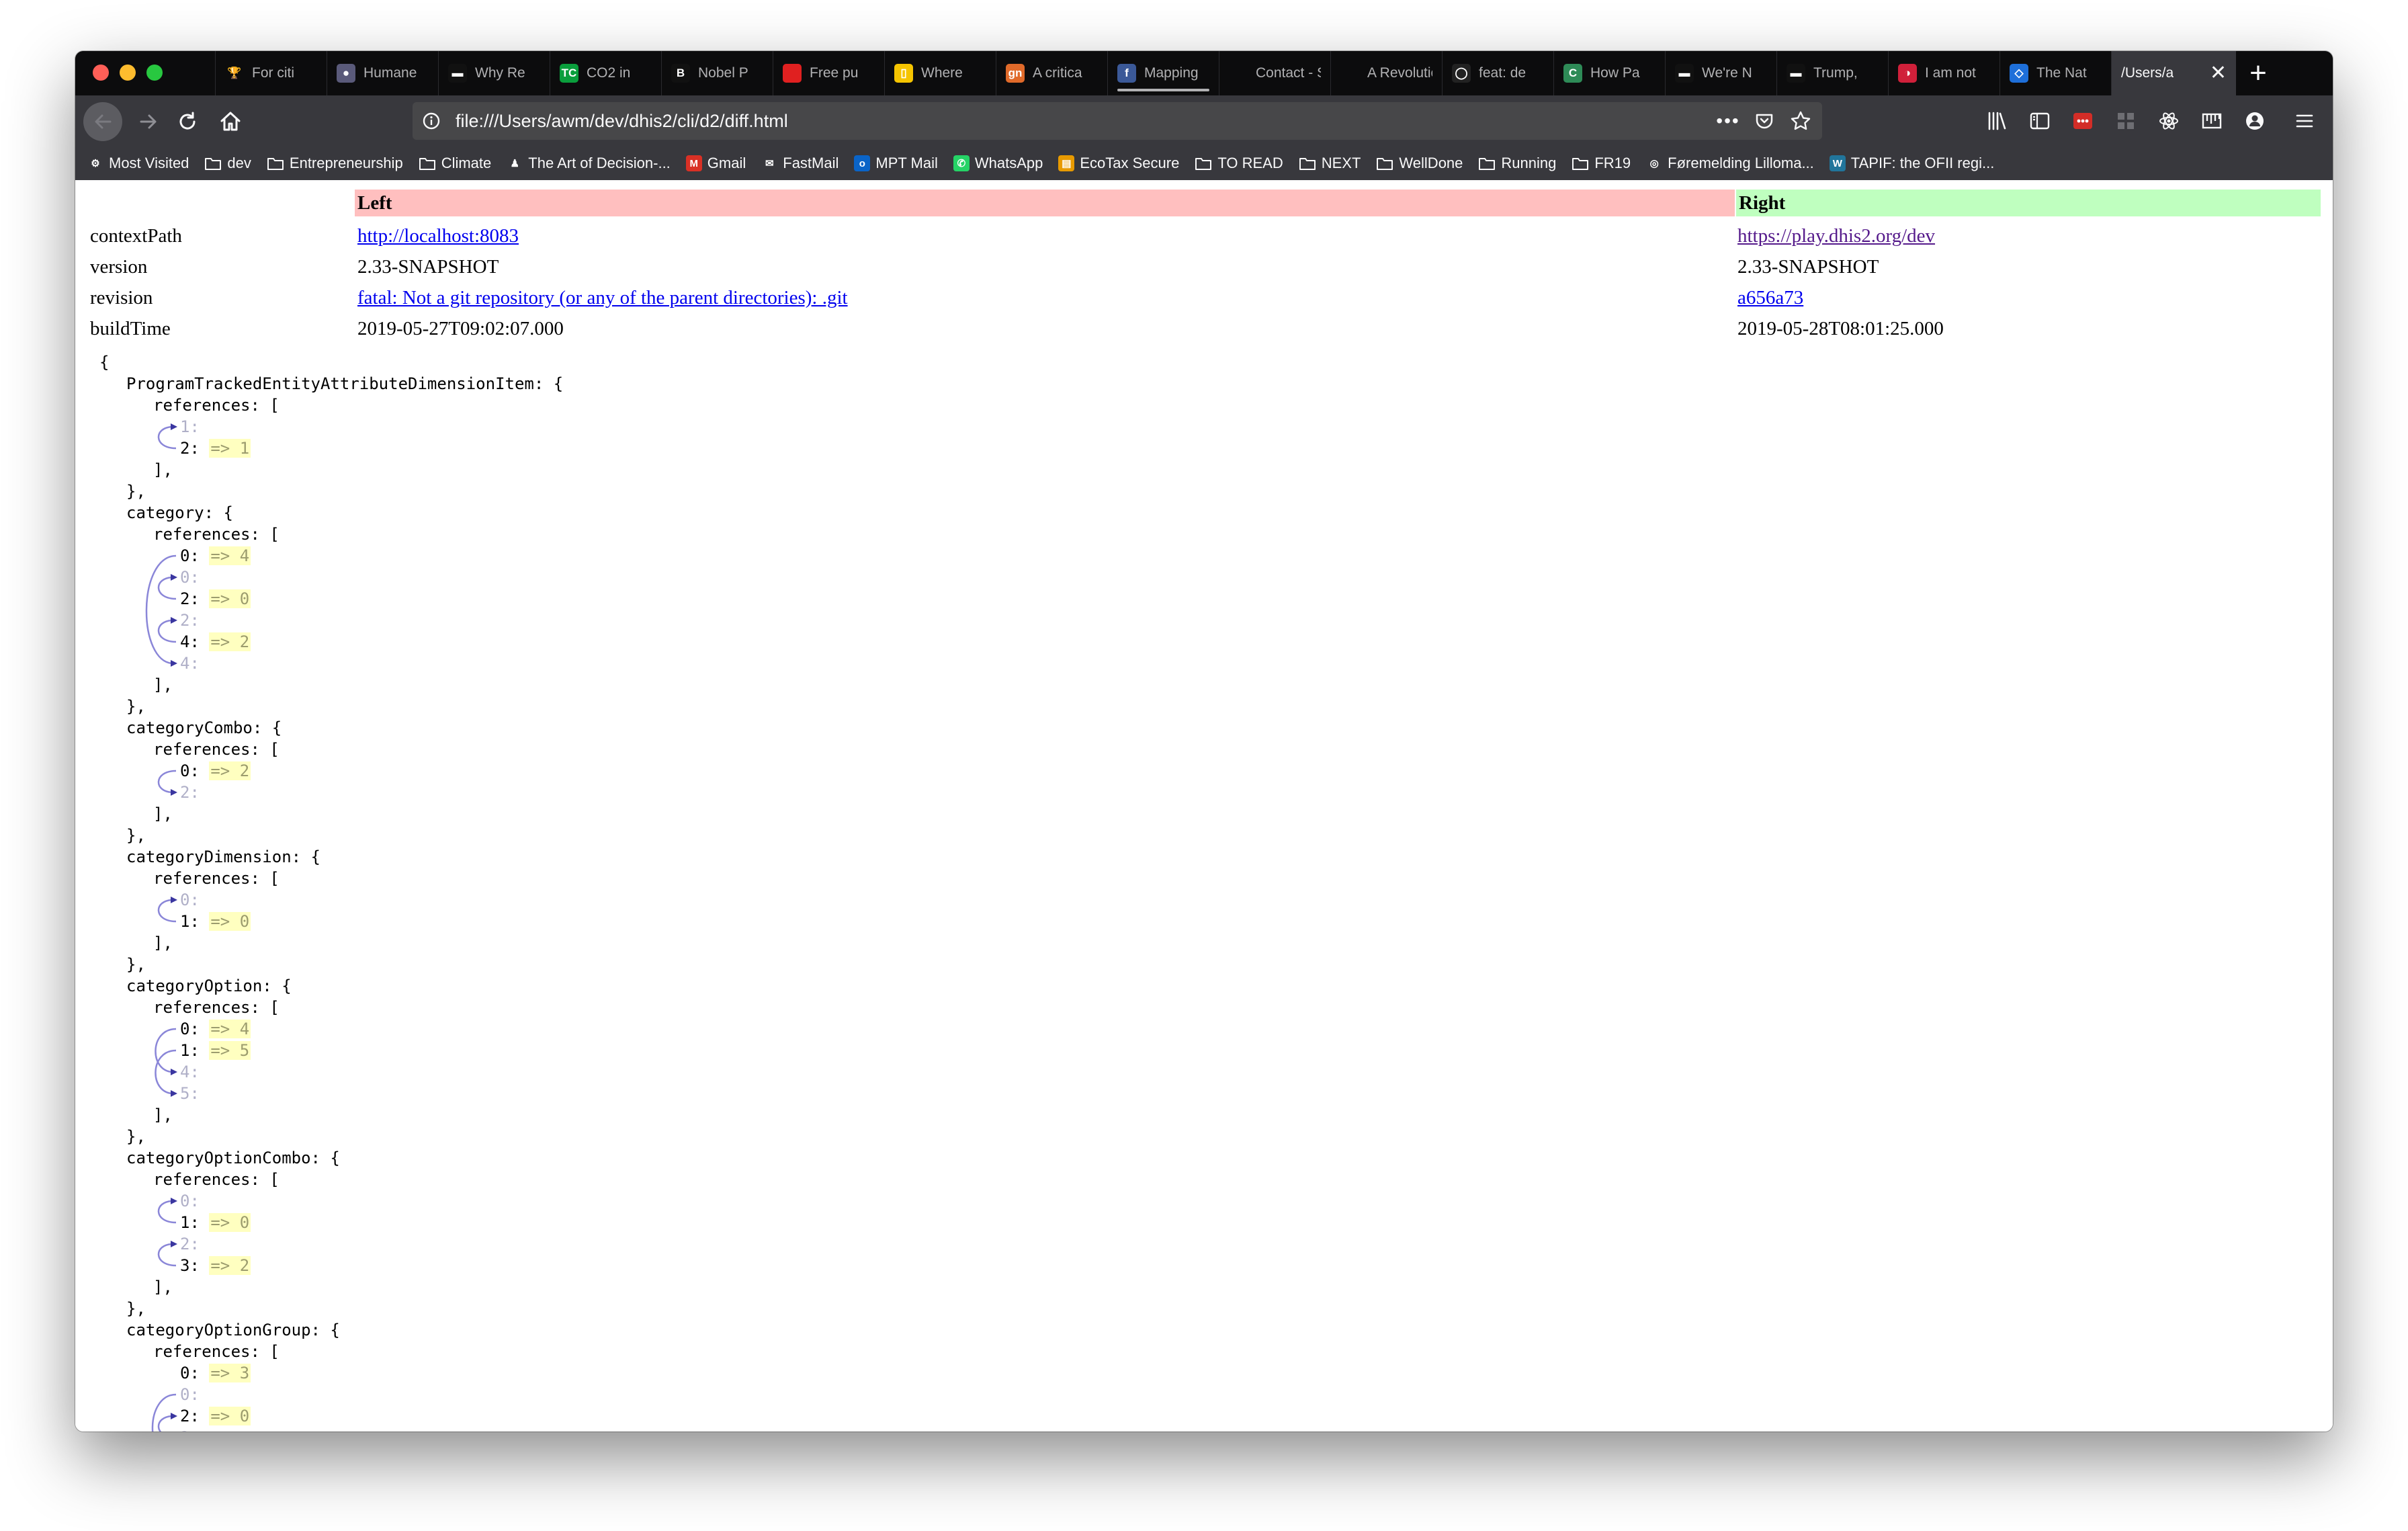  What do you see at coordinates (896, 163) in the screenshot?
I see `bookmark-item: o MPT Mail` at bounding box center [896, 163].